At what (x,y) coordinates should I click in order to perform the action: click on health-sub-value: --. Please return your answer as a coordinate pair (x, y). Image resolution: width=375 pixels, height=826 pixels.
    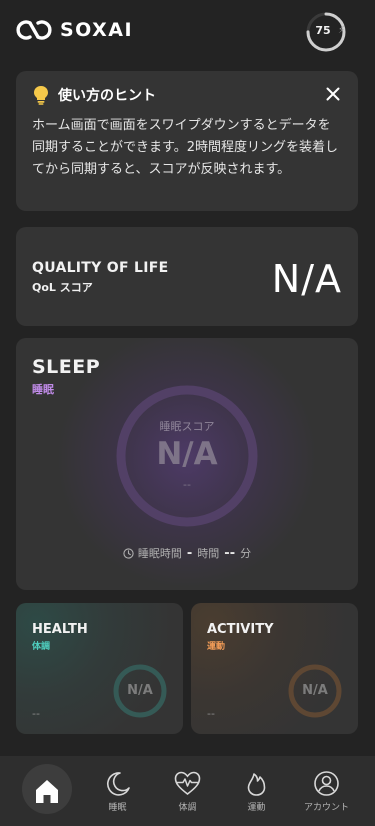
    Looking at the image, I should click on (36, 713).